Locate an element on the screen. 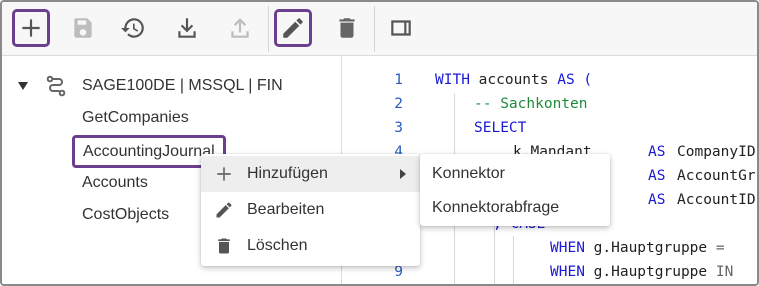  download-button is located at coordinates (187, 28).